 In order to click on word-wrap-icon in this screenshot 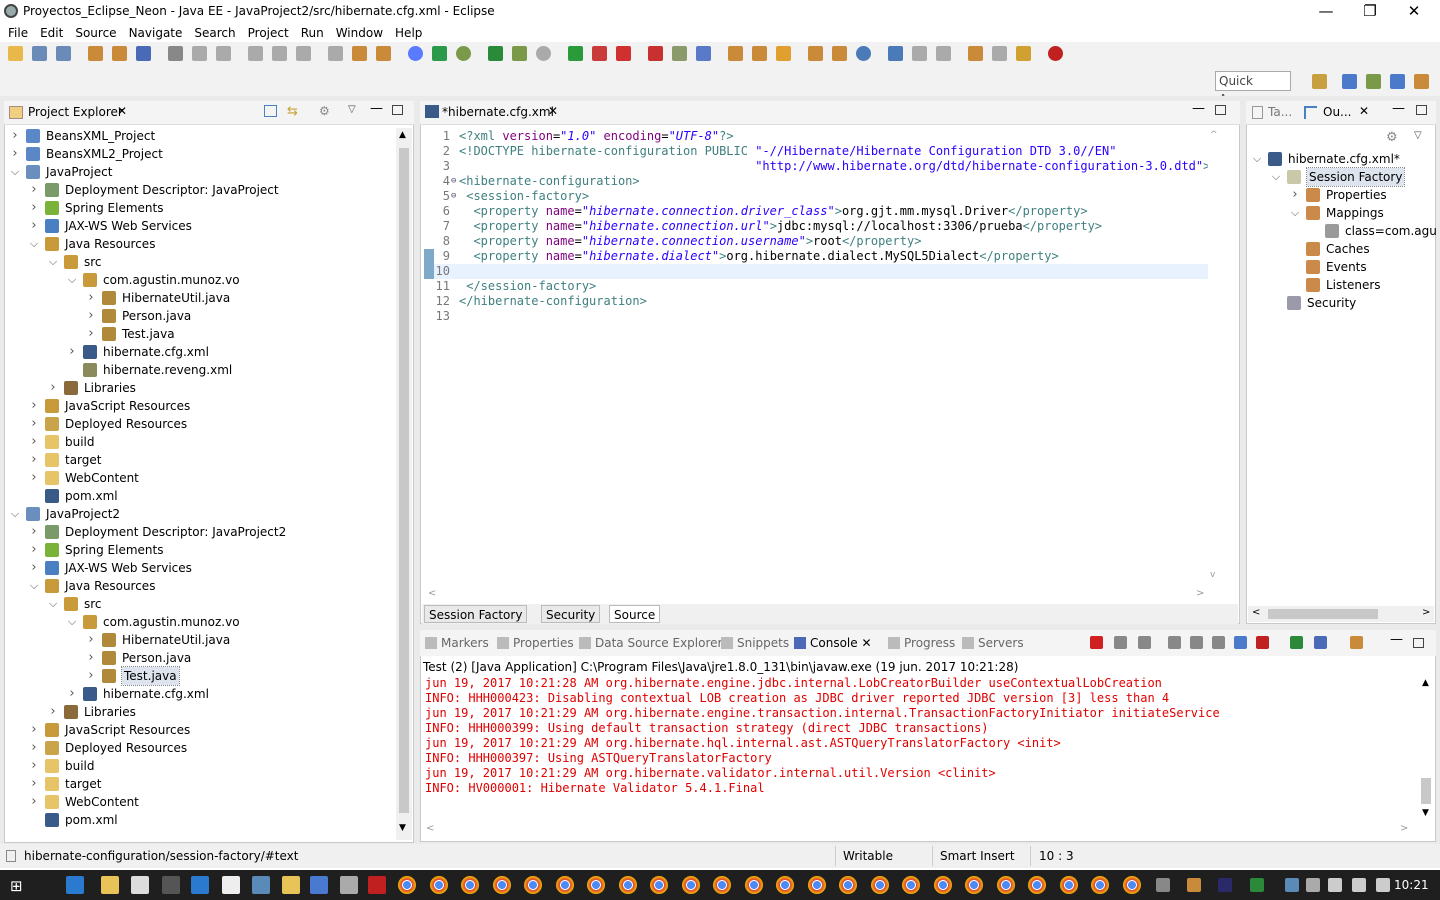, I will do `click(1218, 642)`.